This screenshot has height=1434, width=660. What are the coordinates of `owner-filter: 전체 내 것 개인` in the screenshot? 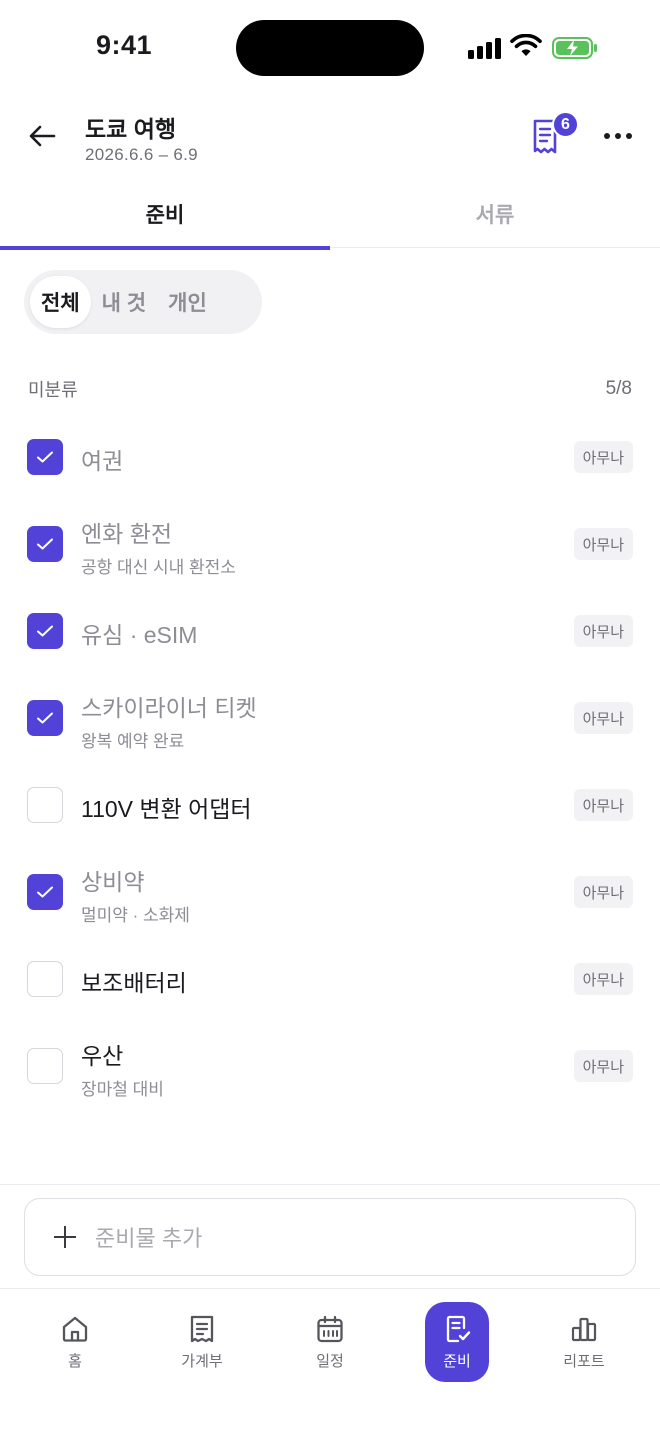 It's located at (143, 302).